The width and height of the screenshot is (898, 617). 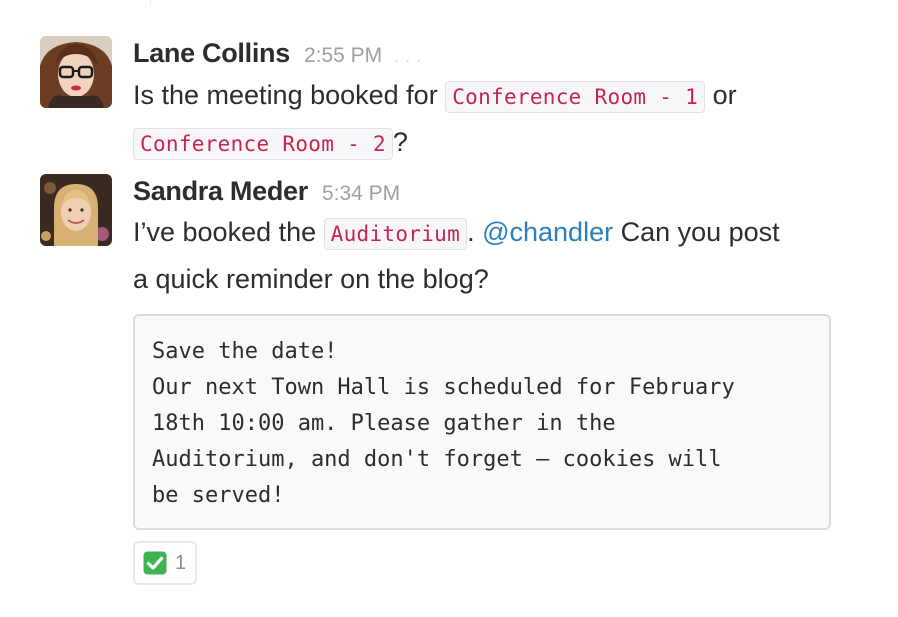 I want to click on avatar-lane-collins, so click(x=76, y=72).